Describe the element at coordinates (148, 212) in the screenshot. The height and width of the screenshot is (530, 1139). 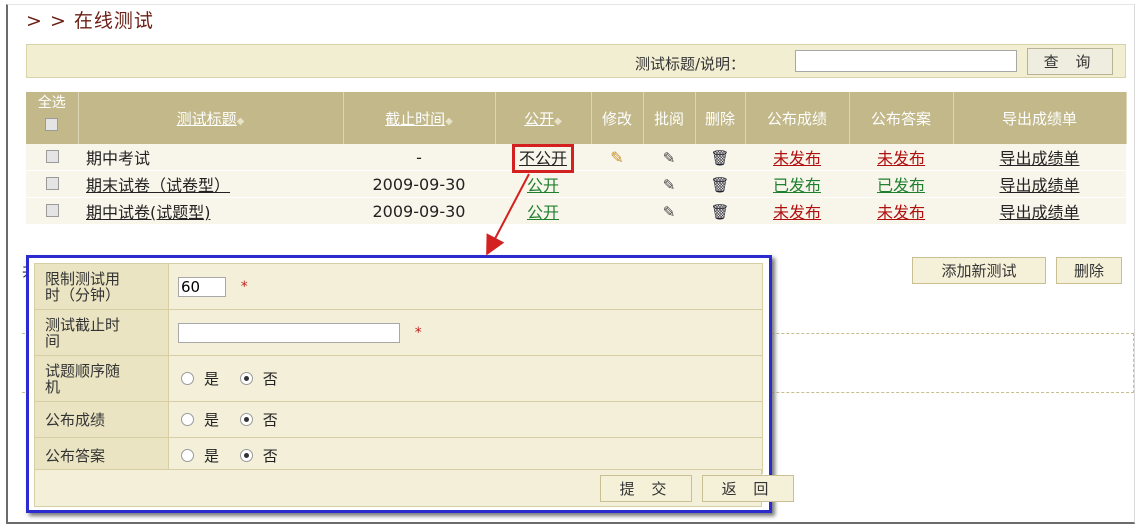
I see `test-title: 期中试卷(试题型)` at that location.